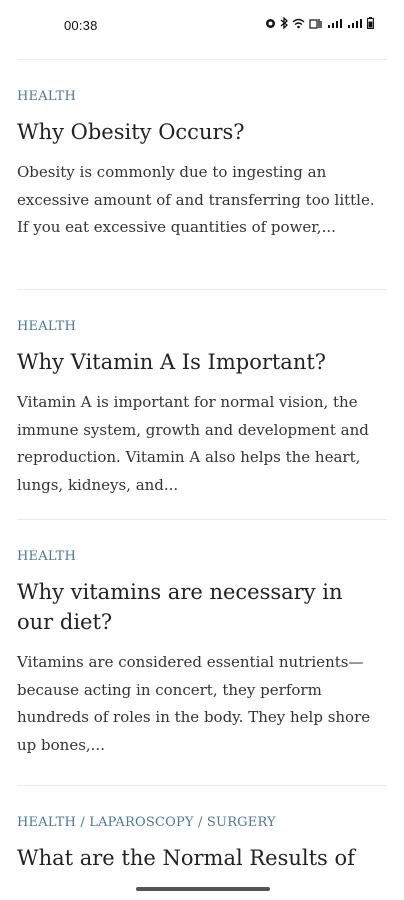 This screenshot has height=900, width=404. Describe the element at coordinates (81, 25) in the screenshot. I see `status-time: 00:38` at that location.